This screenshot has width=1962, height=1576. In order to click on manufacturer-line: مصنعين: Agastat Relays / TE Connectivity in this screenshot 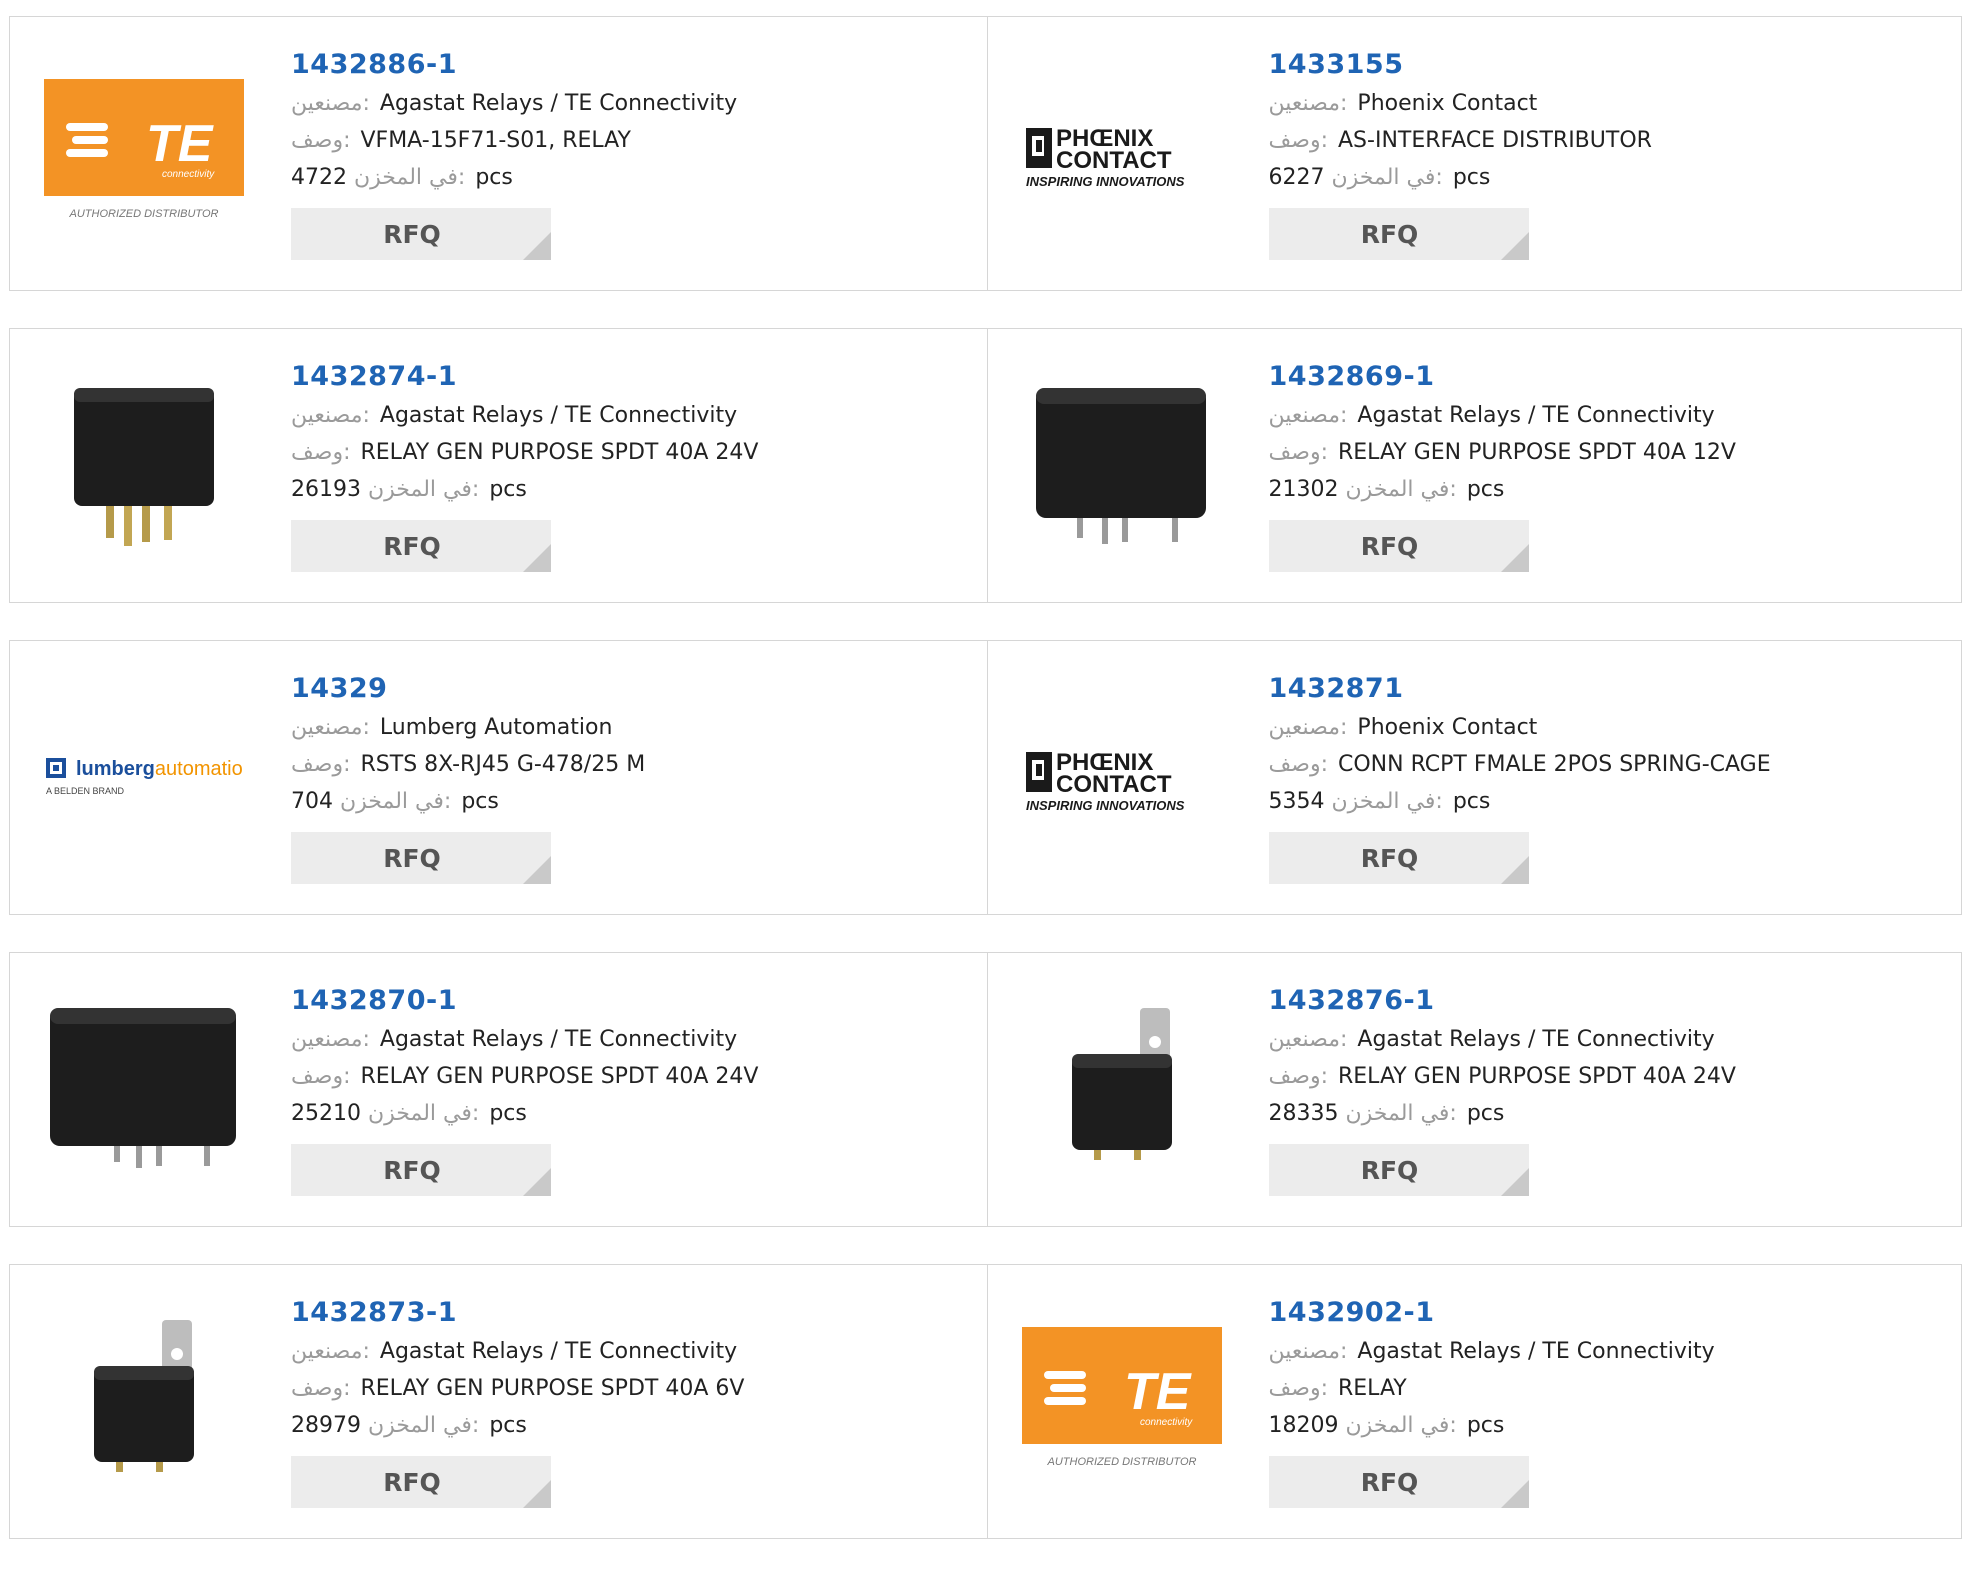, I will do `click(524, 415)`.